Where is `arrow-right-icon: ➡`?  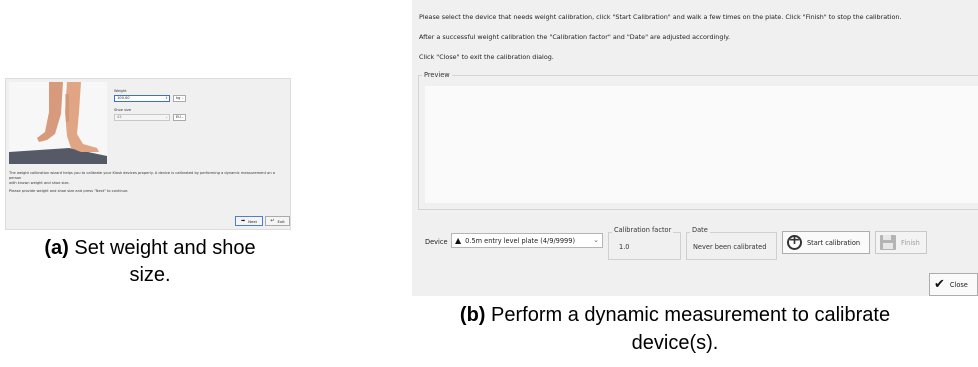 arrow-right-icon: ➡ is located at coordinates (243, 221).